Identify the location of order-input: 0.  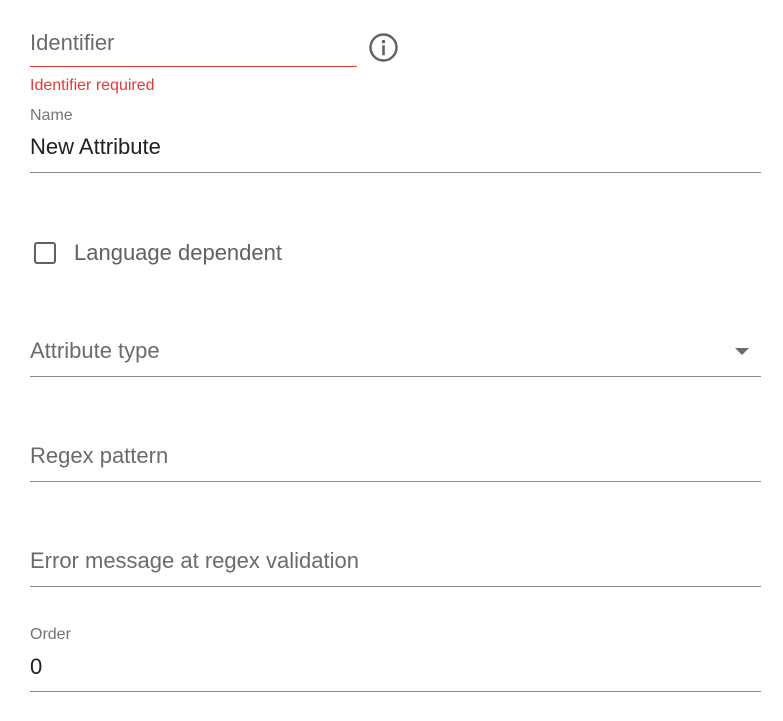
(36, 667).